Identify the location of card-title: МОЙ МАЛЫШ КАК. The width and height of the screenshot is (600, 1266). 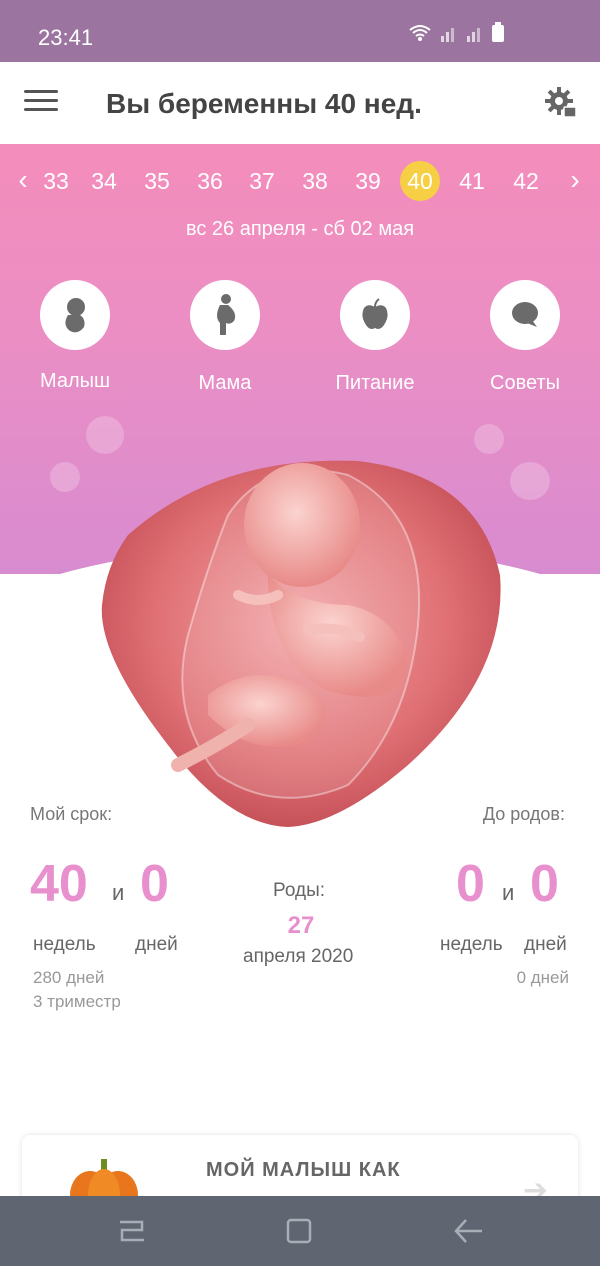
(303, 1170).